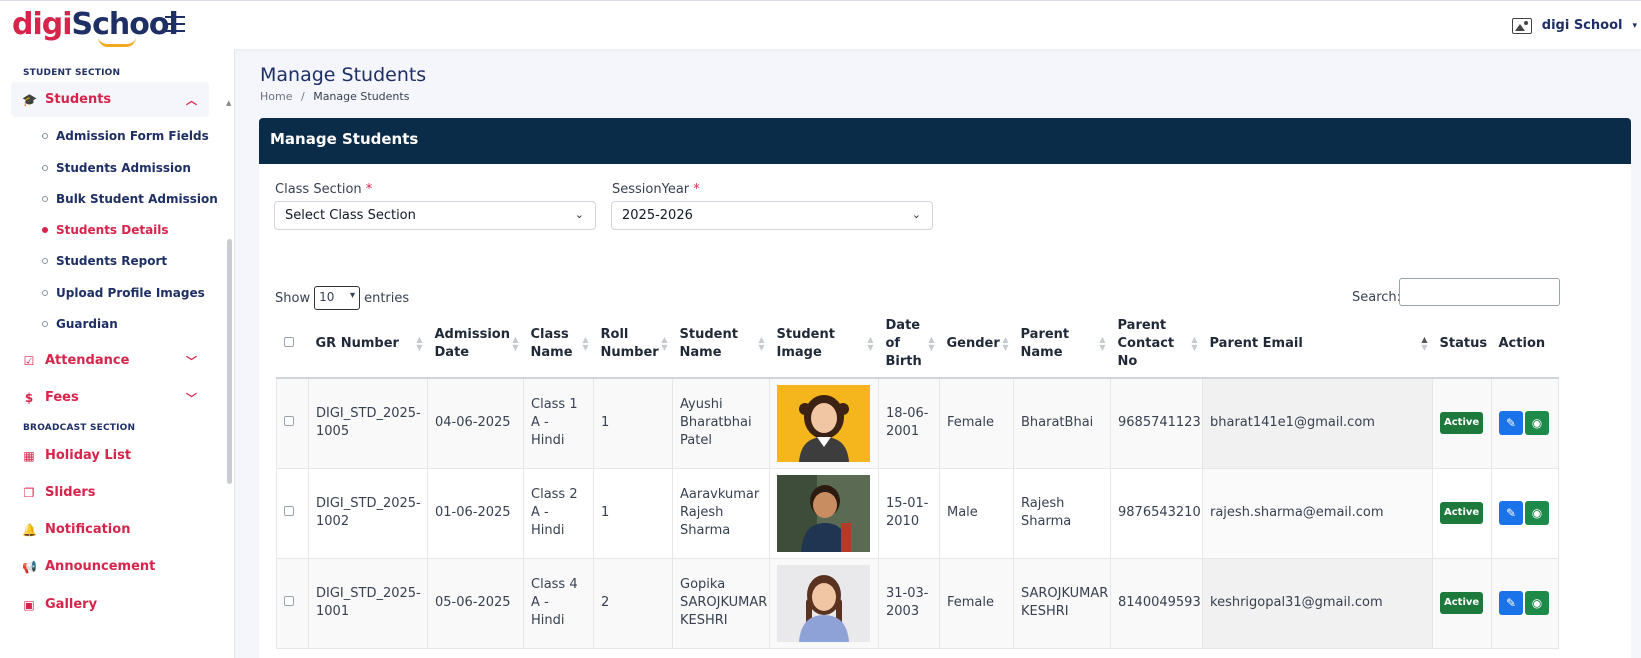 The image size is (1641, 658). I want to click on sidebar-item-attendance: ☑ Attendance ﹀, so click(110, 360).